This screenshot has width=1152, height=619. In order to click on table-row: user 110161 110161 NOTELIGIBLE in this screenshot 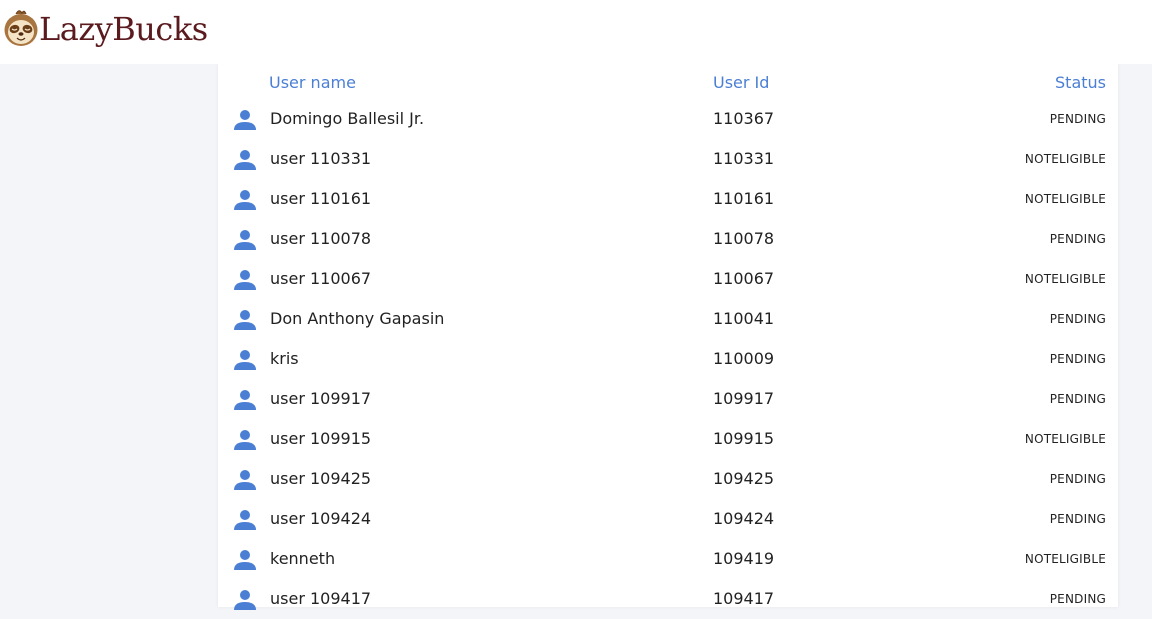, I will do `click(668, 199)`.